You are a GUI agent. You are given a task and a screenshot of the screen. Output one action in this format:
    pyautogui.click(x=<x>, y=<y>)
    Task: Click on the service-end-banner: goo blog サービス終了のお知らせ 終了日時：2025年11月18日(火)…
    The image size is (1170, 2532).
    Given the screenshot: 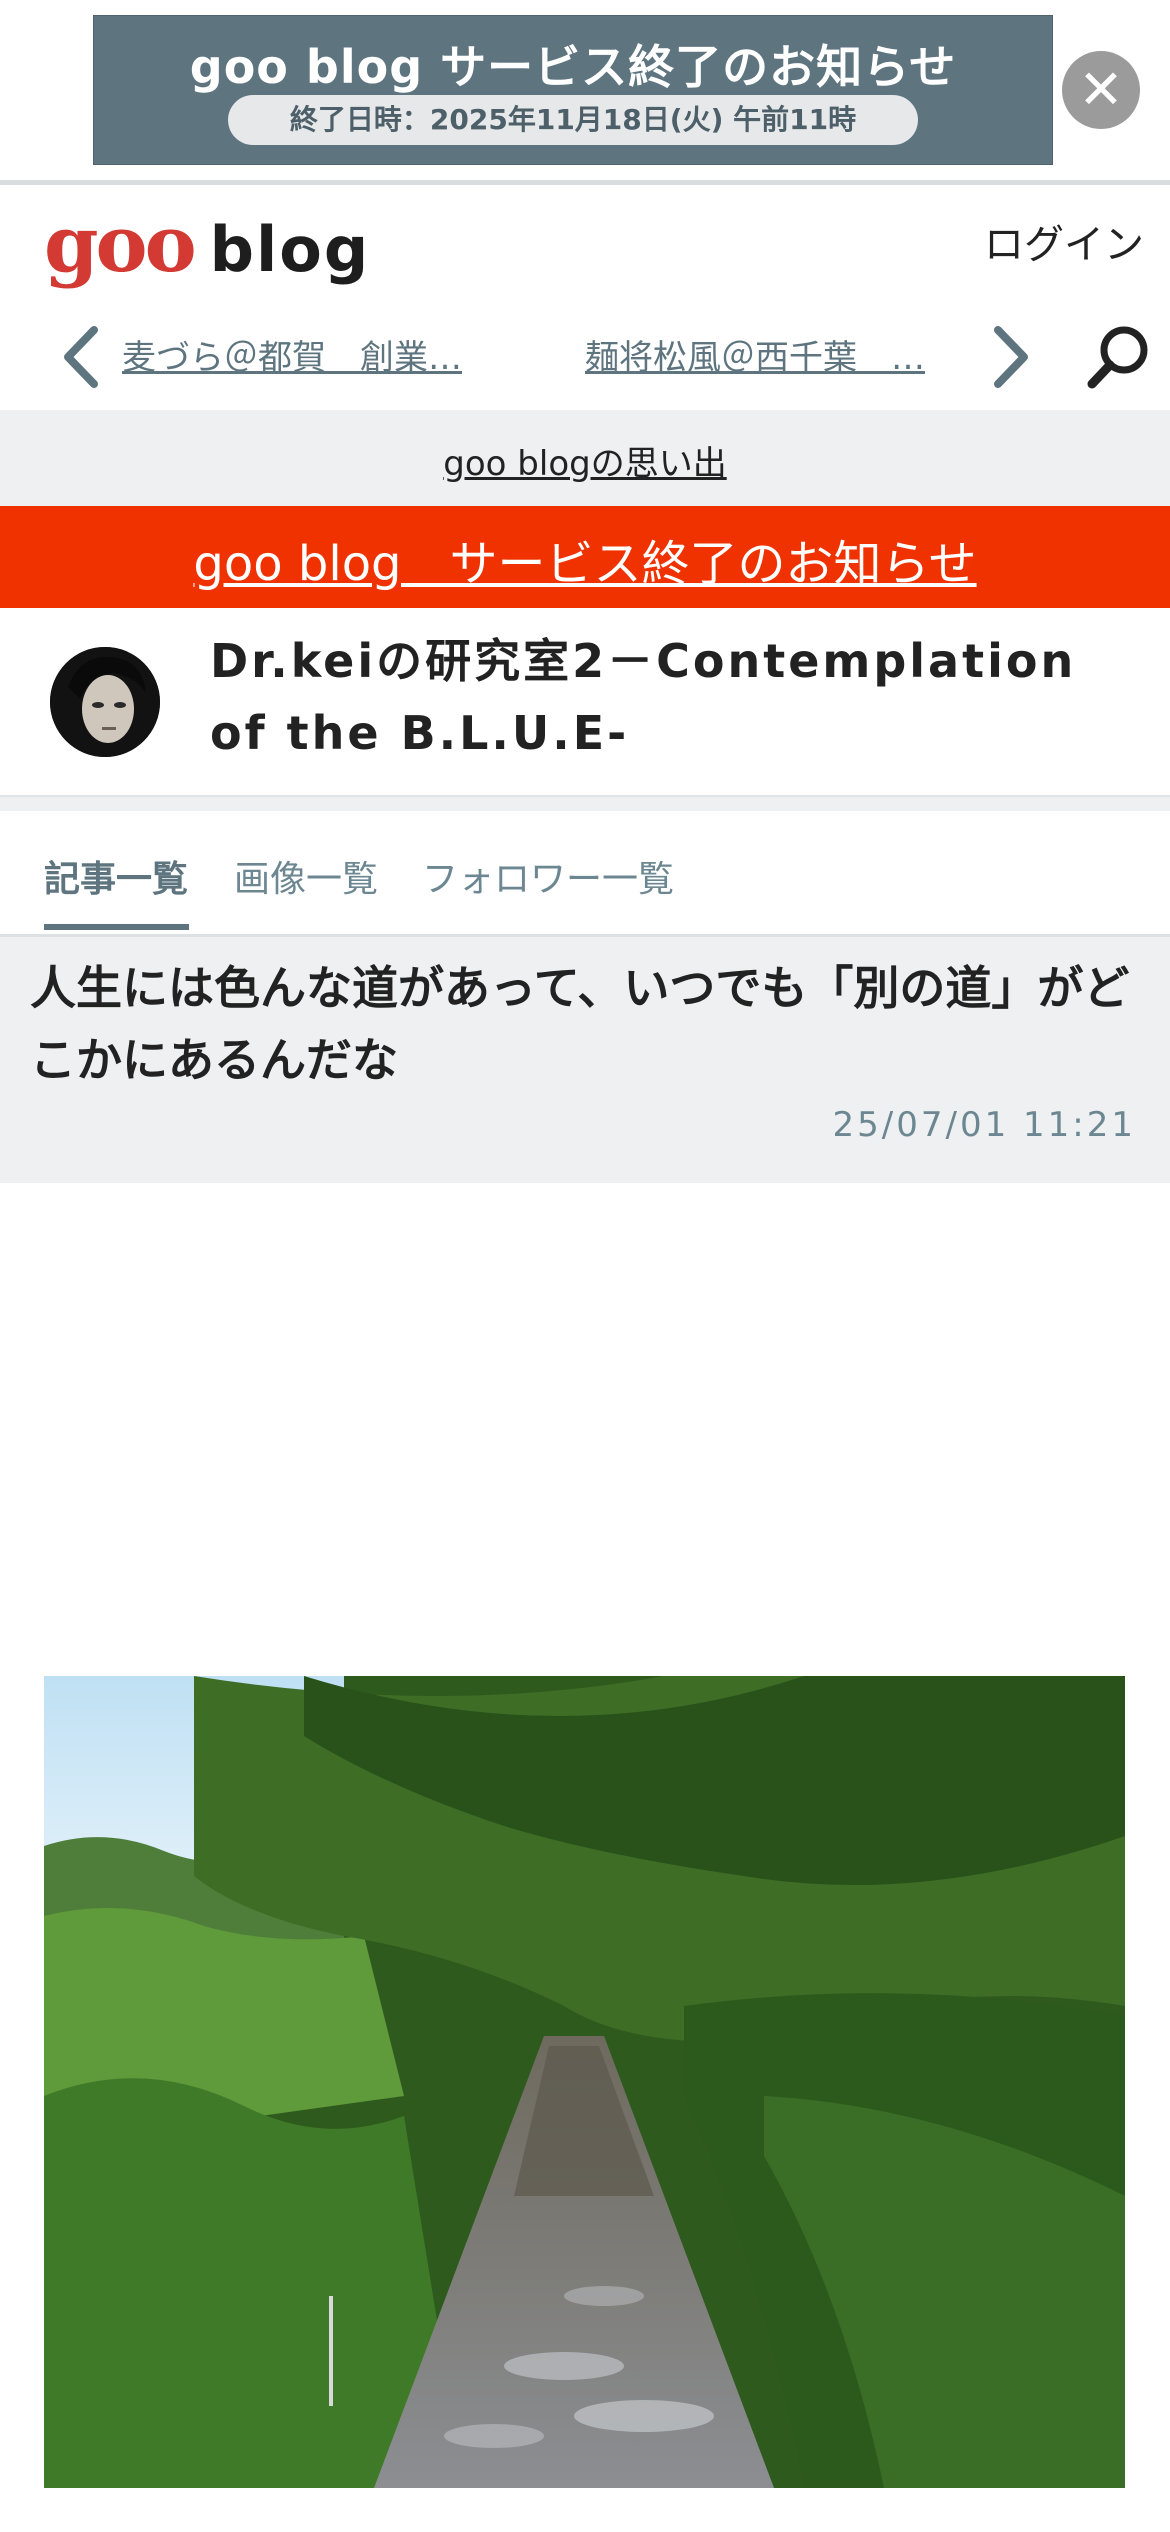 What is the action you would take?
    pyautogui.click(x=573, y=90)
    